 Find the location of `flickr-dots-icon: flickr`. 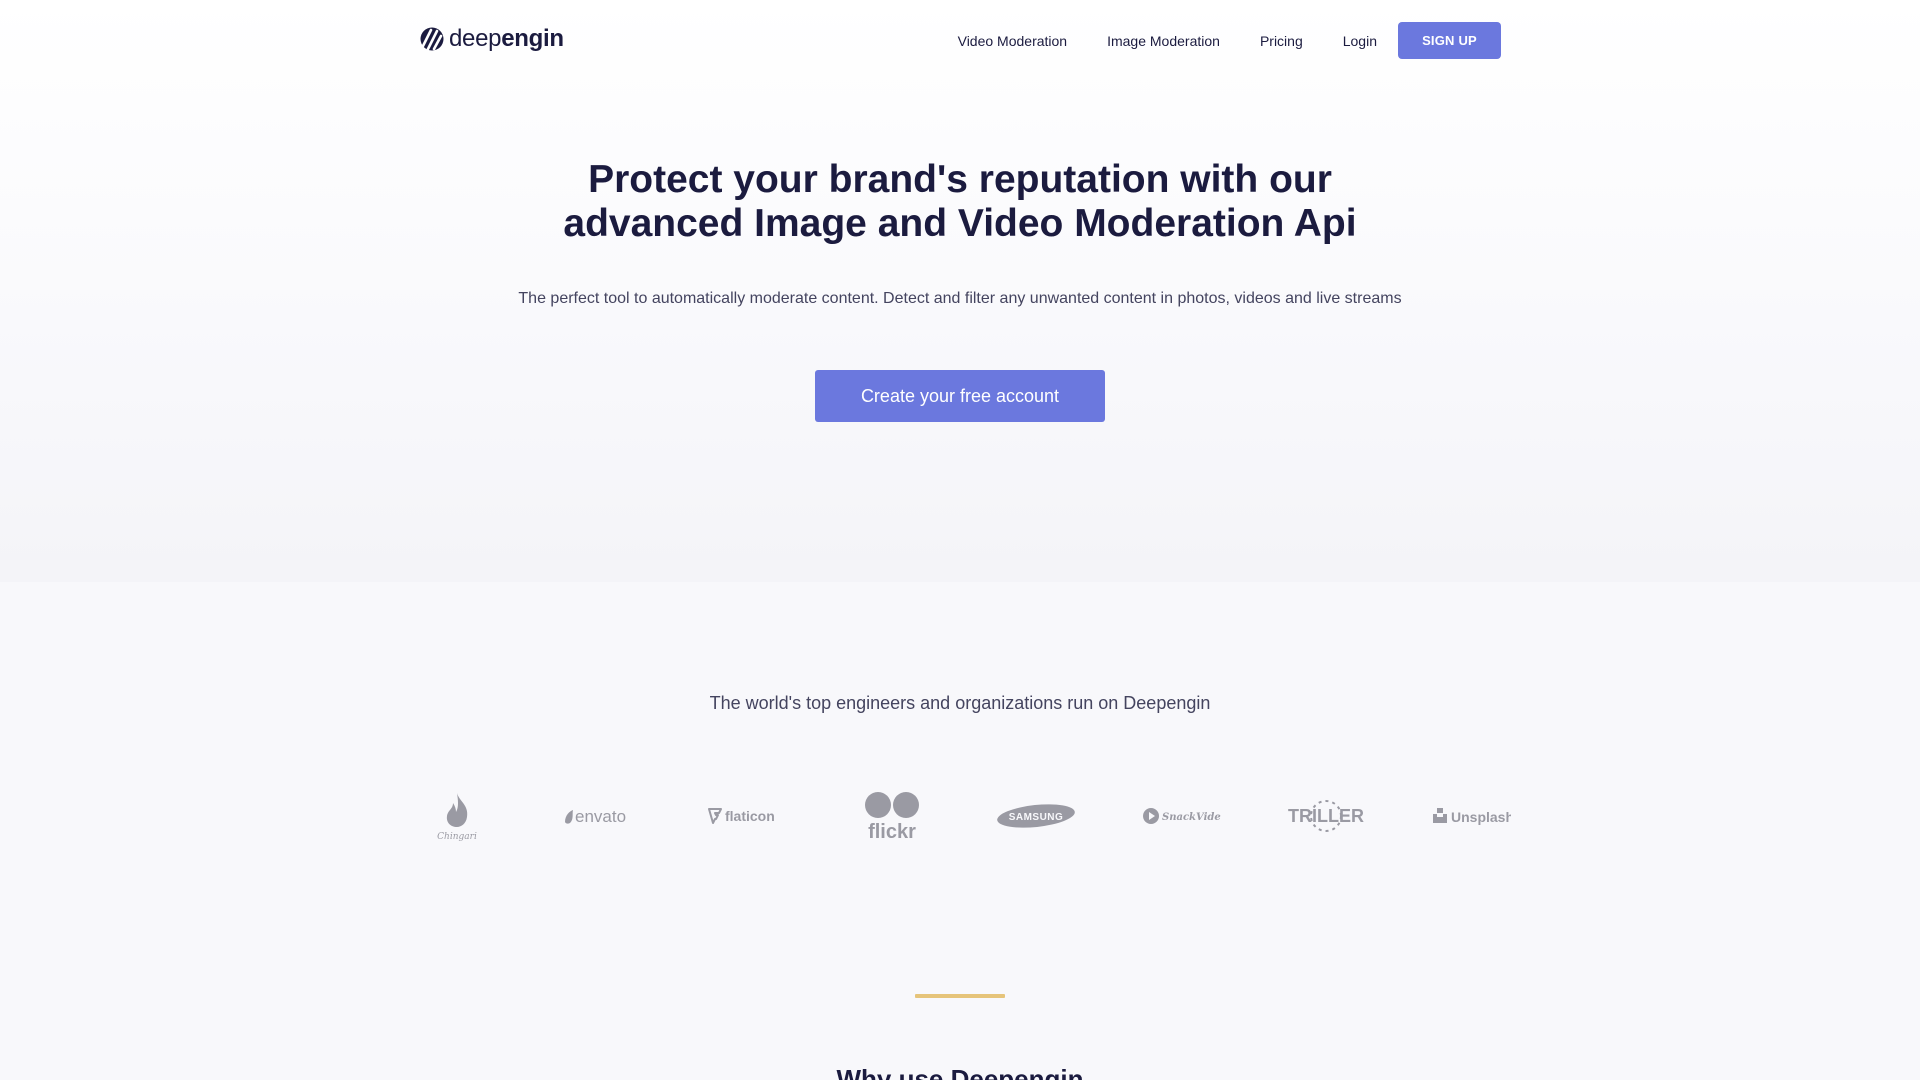

flickr-dots-icon: flickr is located at coordinates (891, 816).